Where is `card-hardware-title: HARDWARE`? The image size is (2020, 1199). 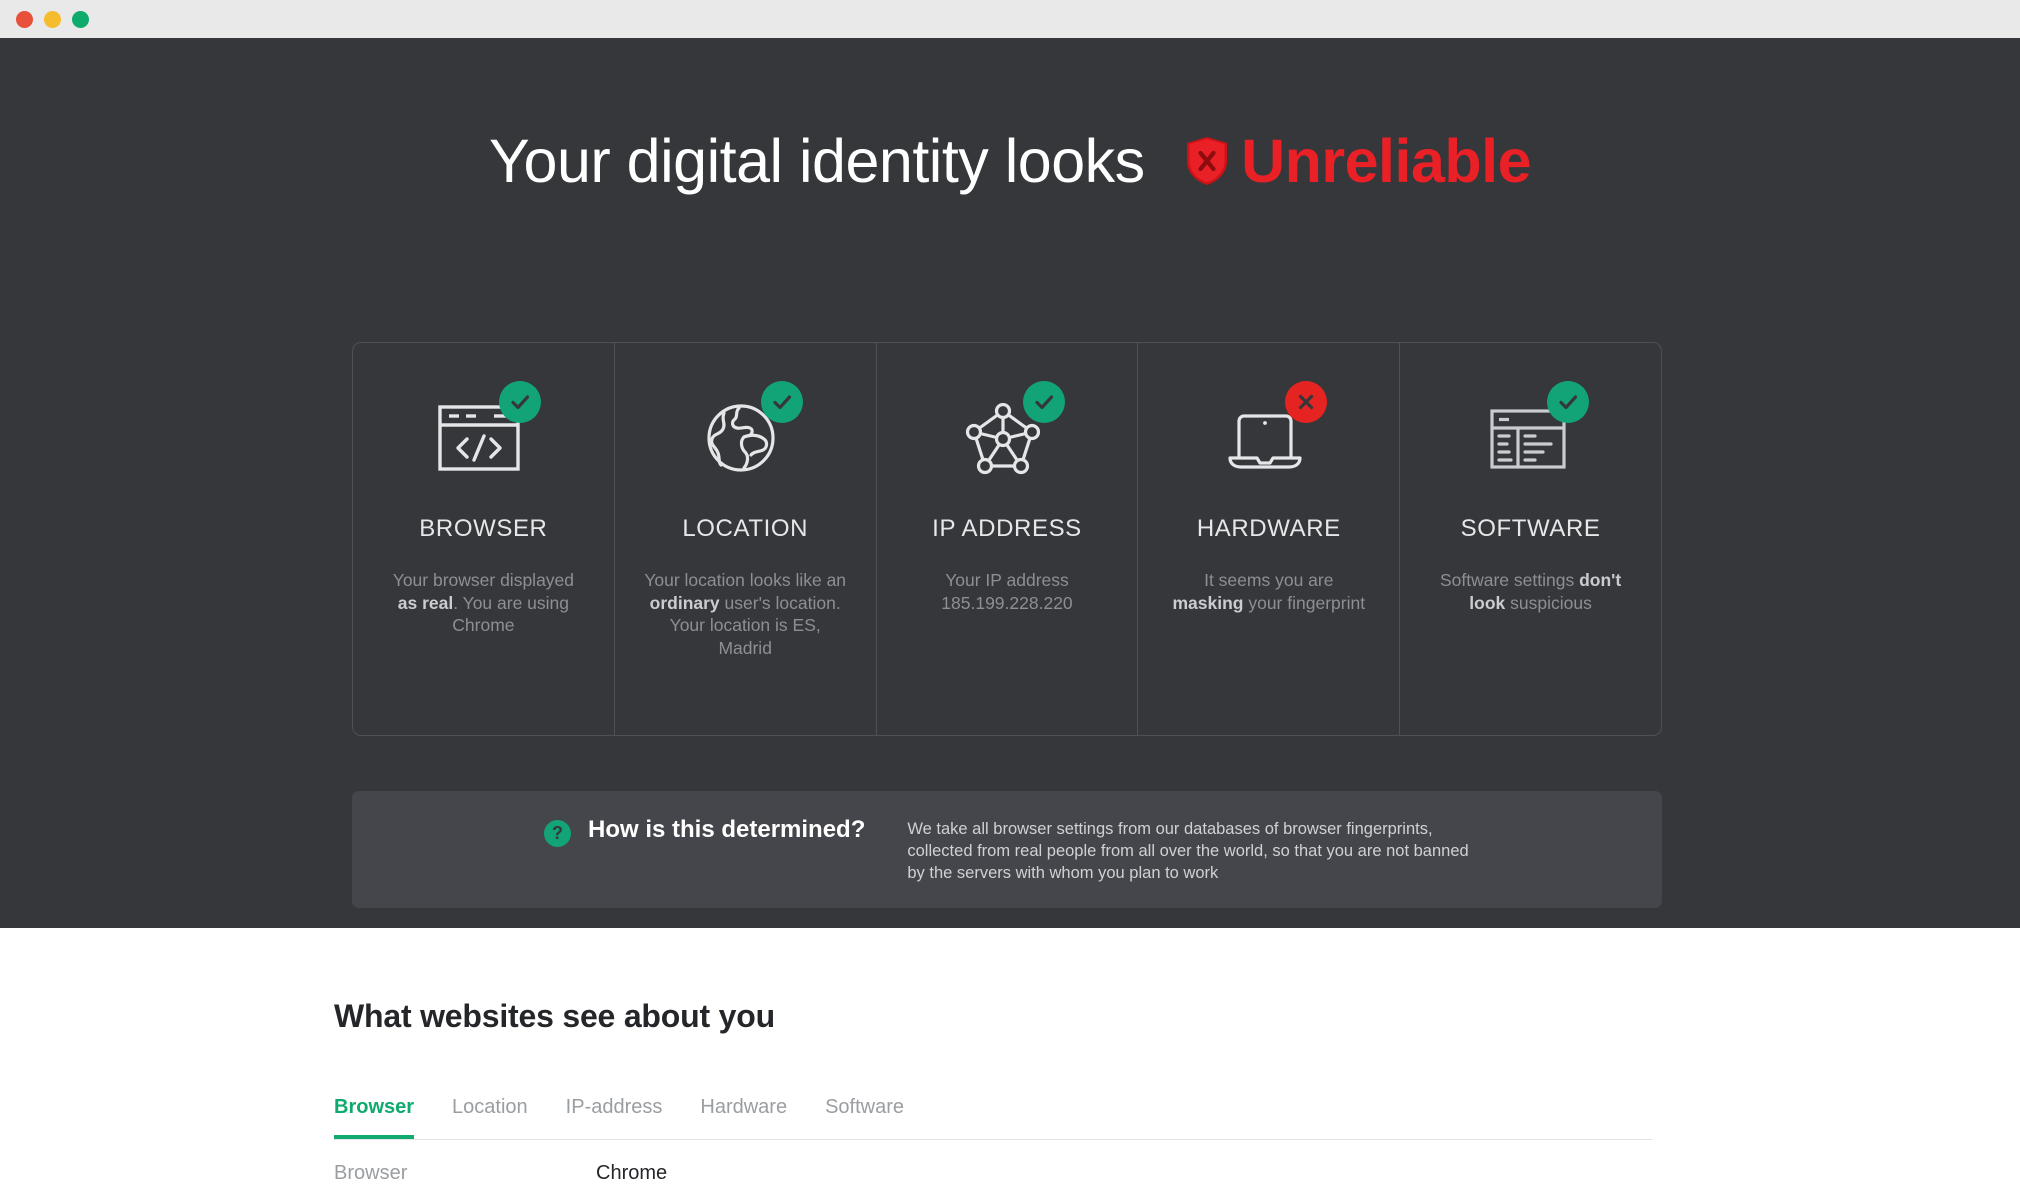
card-hardware-title: HARDWARE is located at coordinates (1268, 528).